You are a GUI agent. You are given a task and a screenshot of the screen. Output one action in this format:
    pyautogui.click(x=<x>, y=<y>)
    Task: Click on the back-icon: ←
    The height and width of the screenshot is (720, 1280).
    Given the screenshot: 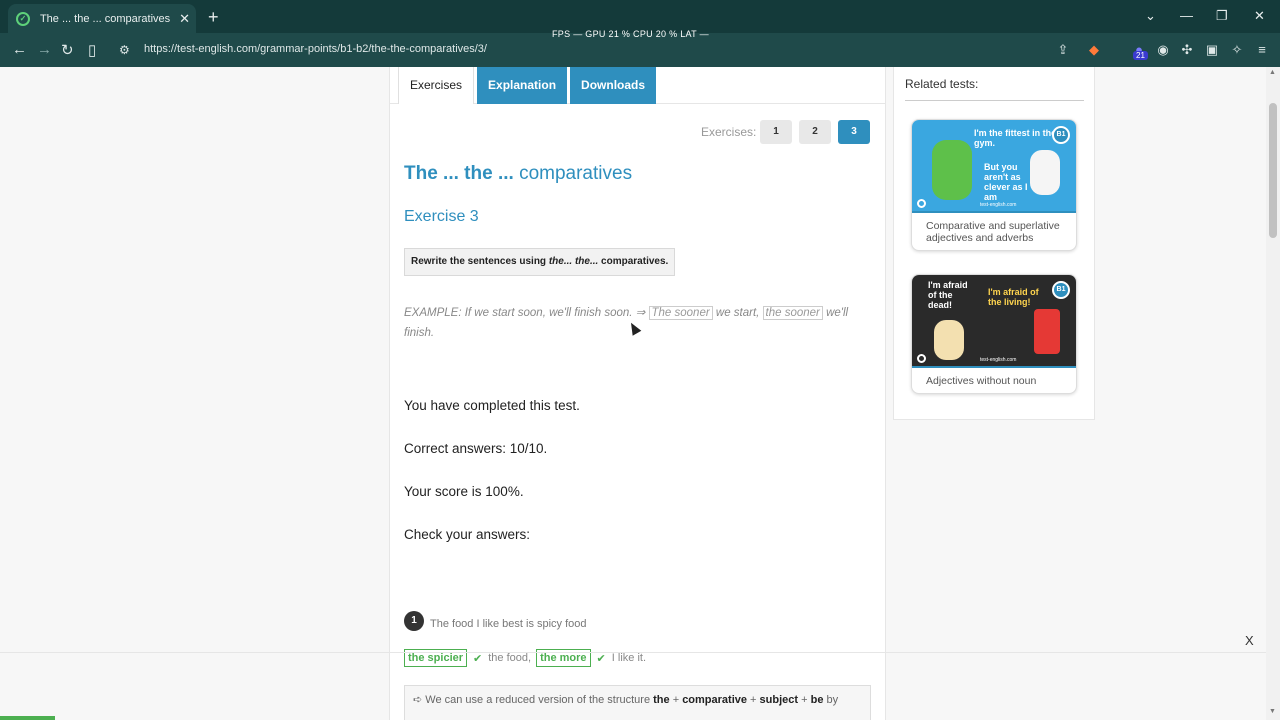 What is the action you would take?
    pyautogui.click(x=19, y=49)
    